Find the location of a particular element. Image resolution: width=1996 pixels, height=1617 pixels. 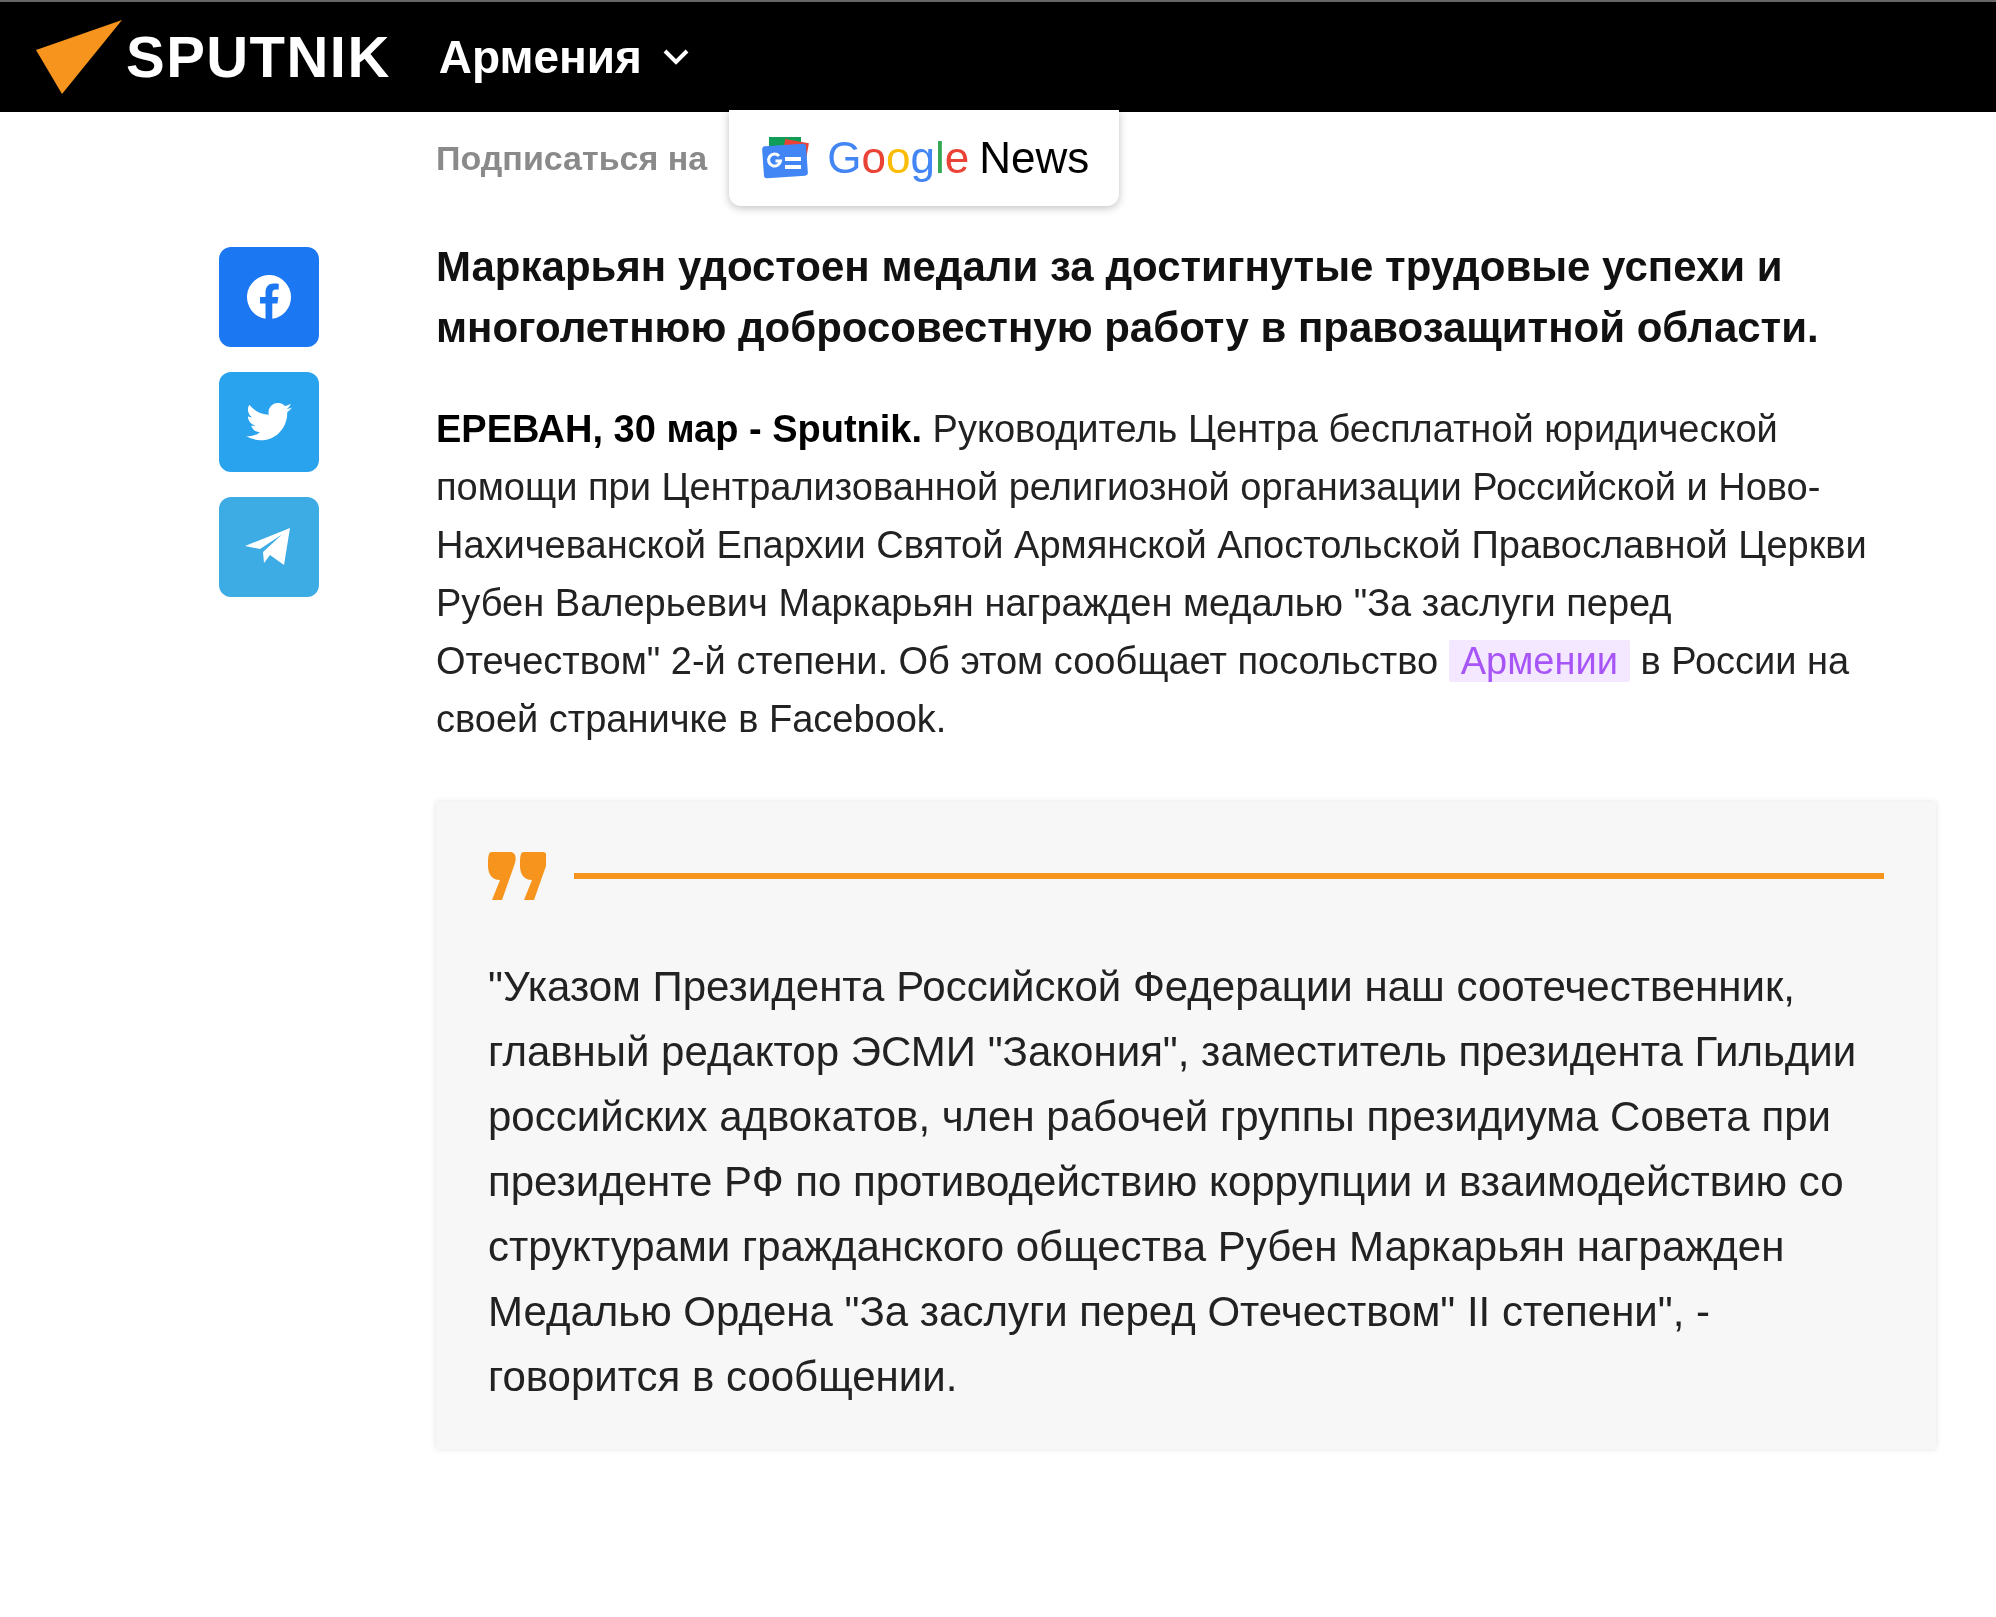

google-wordmark: Google is located at coordinates (898, 158).